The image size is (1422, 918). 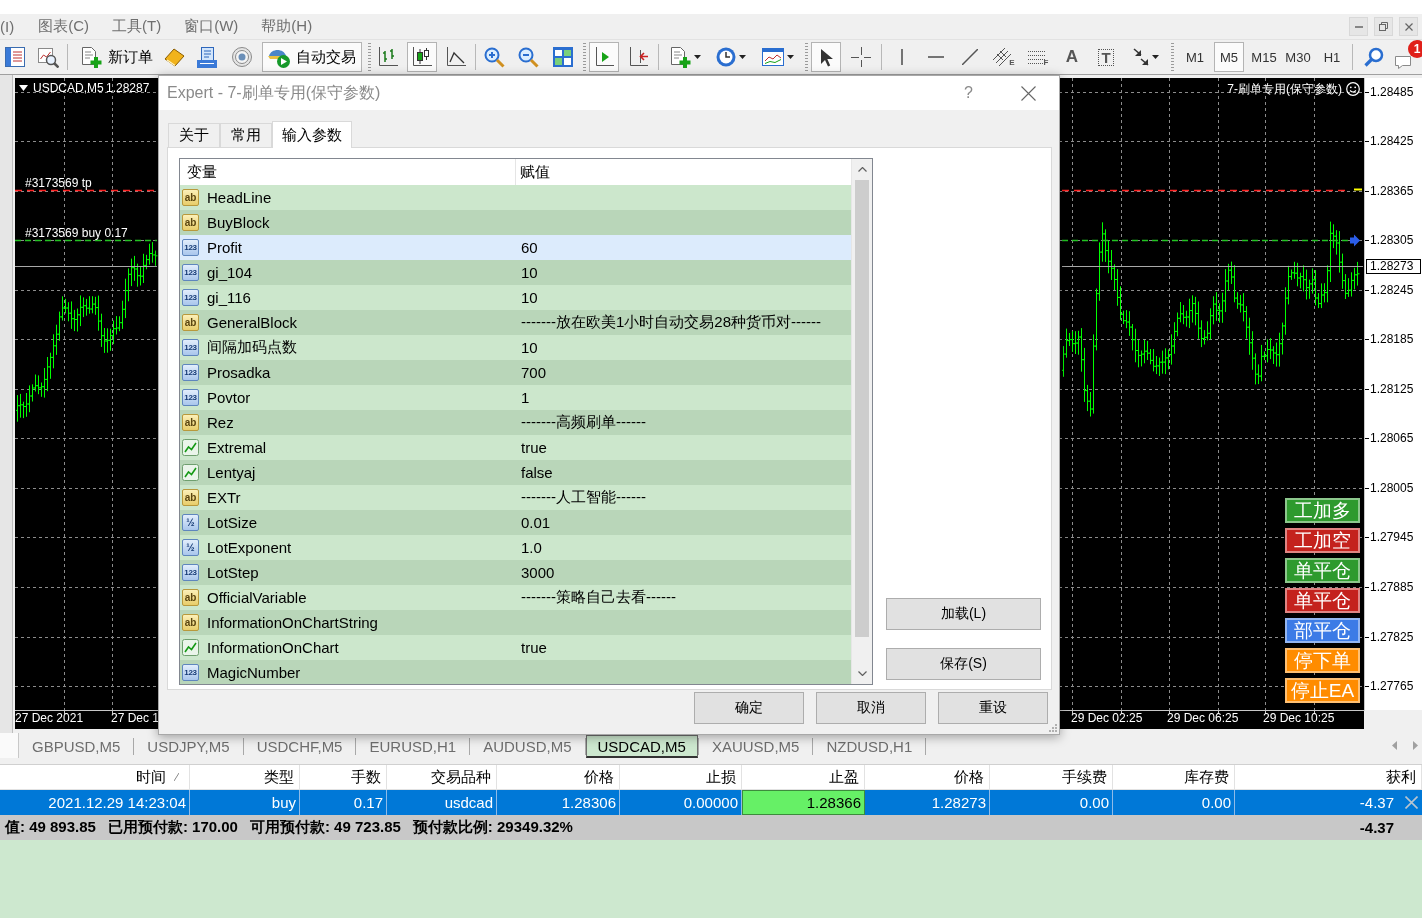 I want to click on parameter-row: 123 Povtor 1, so click(x=515, y=397).